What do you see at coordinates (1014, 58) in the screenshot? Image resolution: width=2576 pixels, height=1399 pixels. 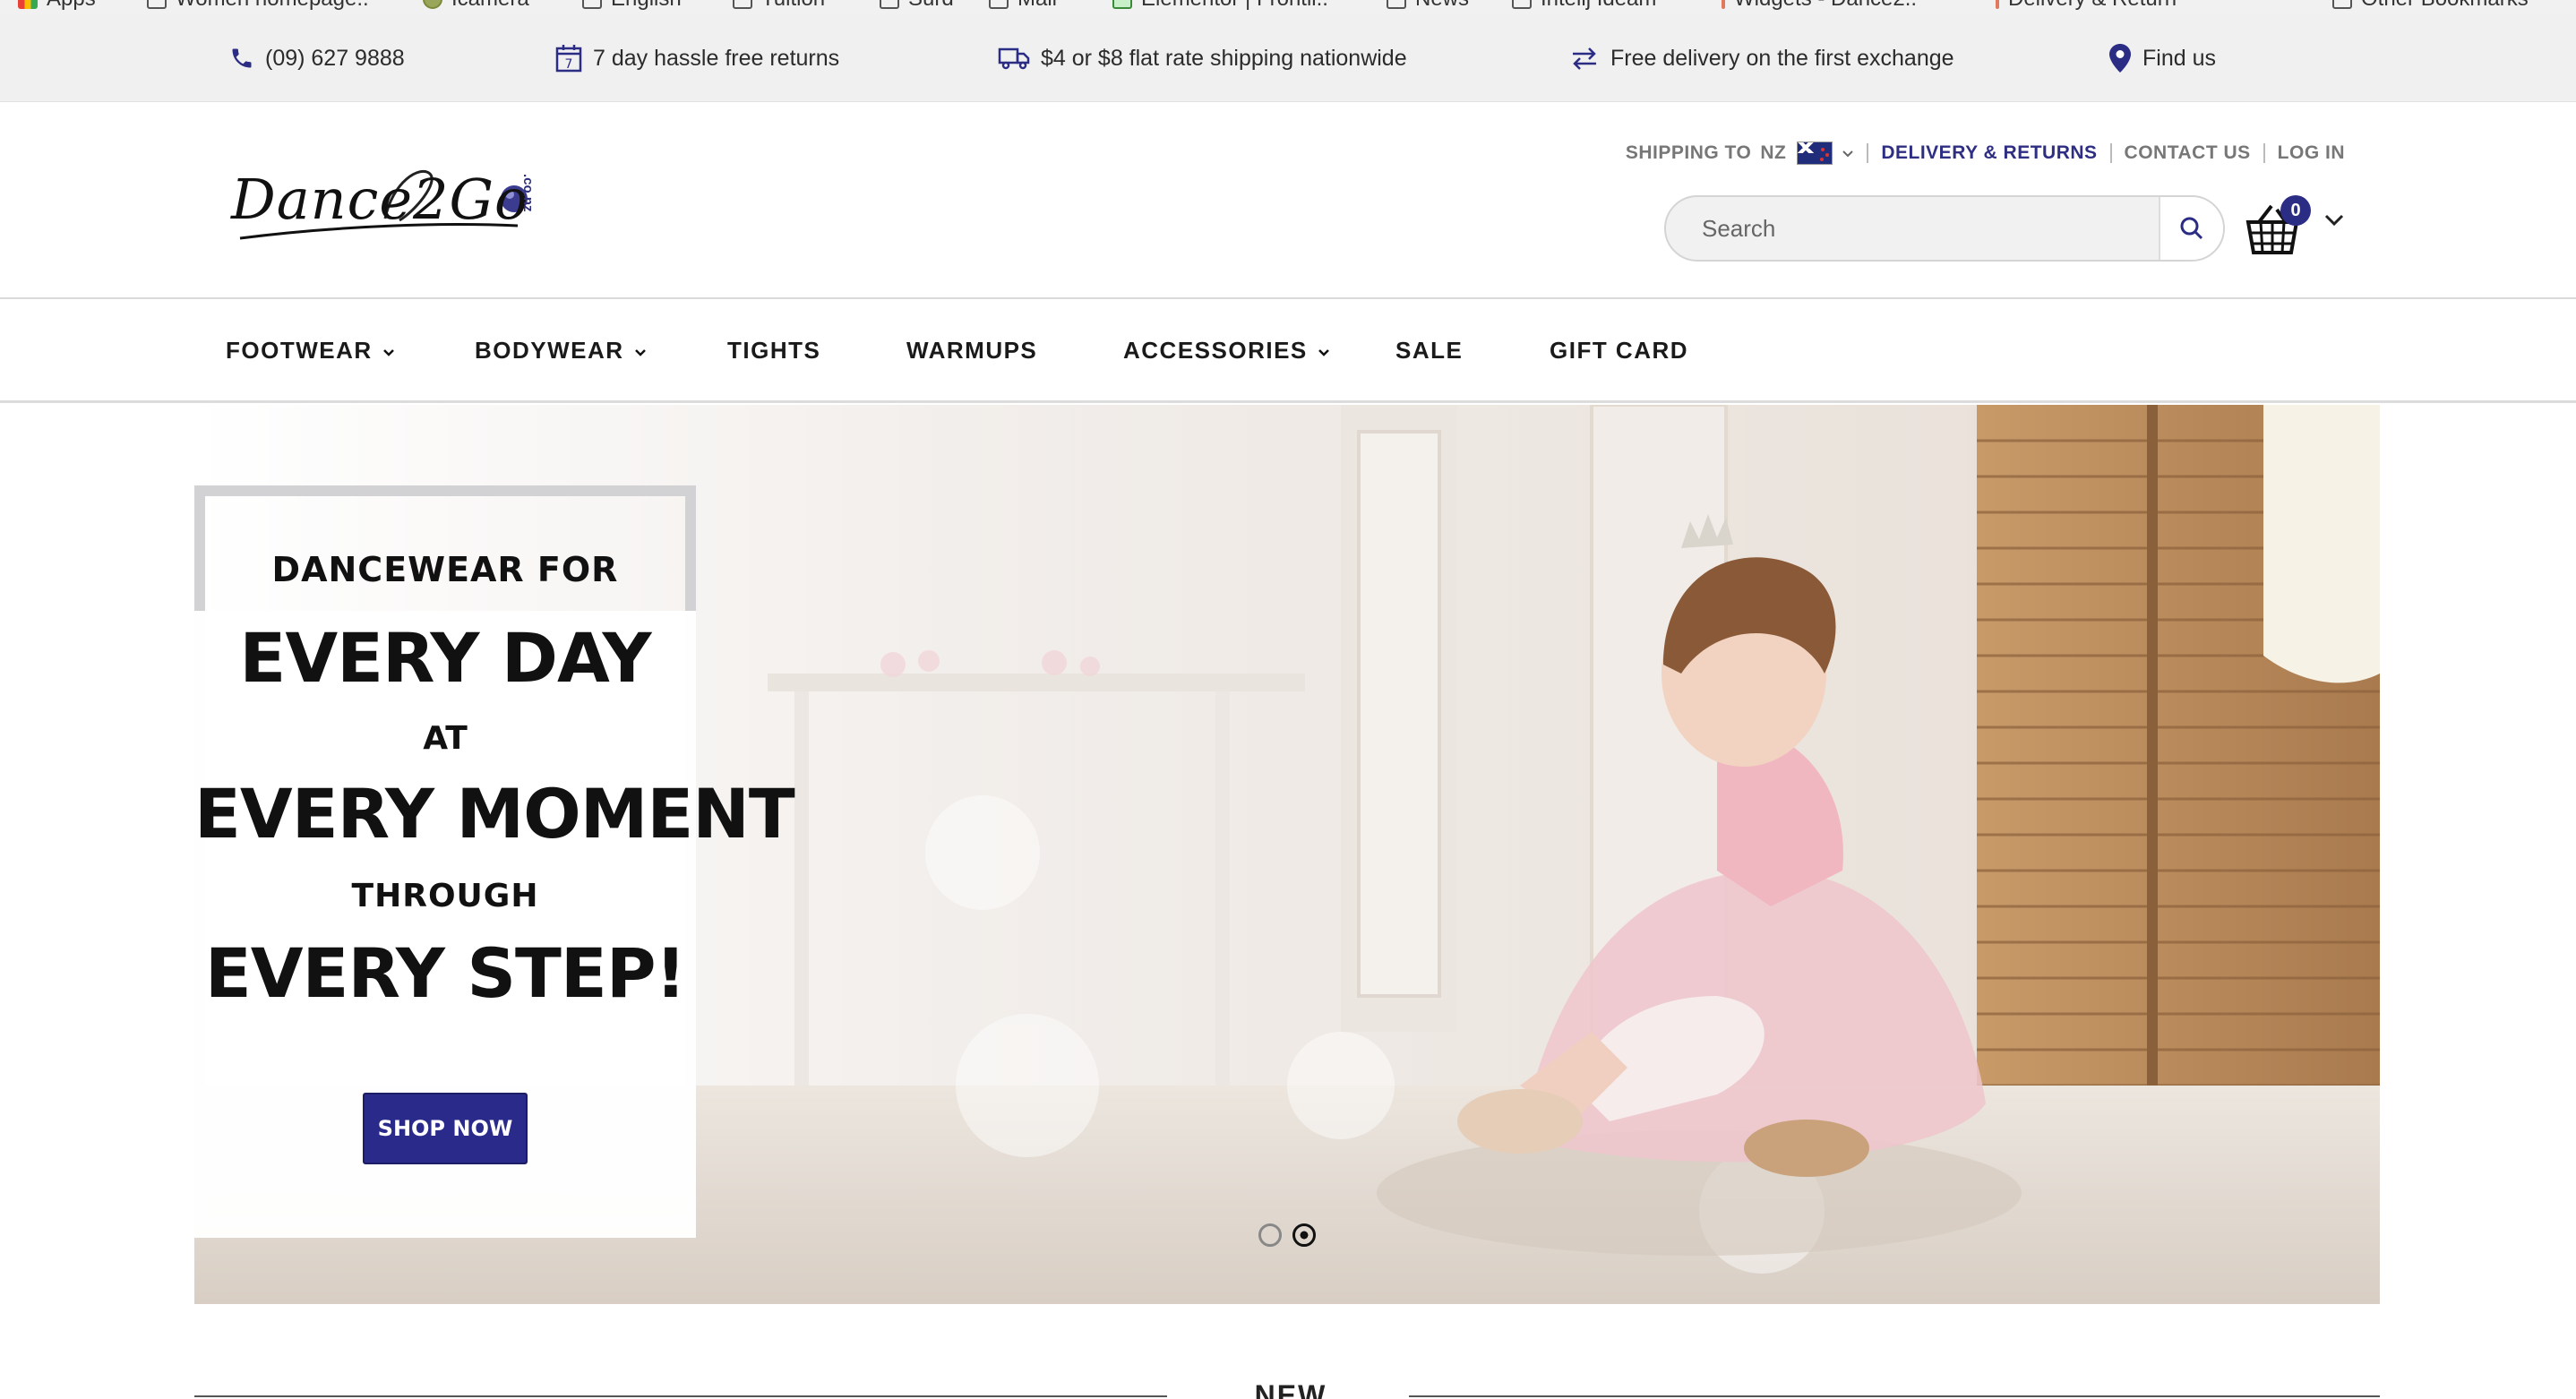 I see `truck-icon` at bounding box center [1014, 58].